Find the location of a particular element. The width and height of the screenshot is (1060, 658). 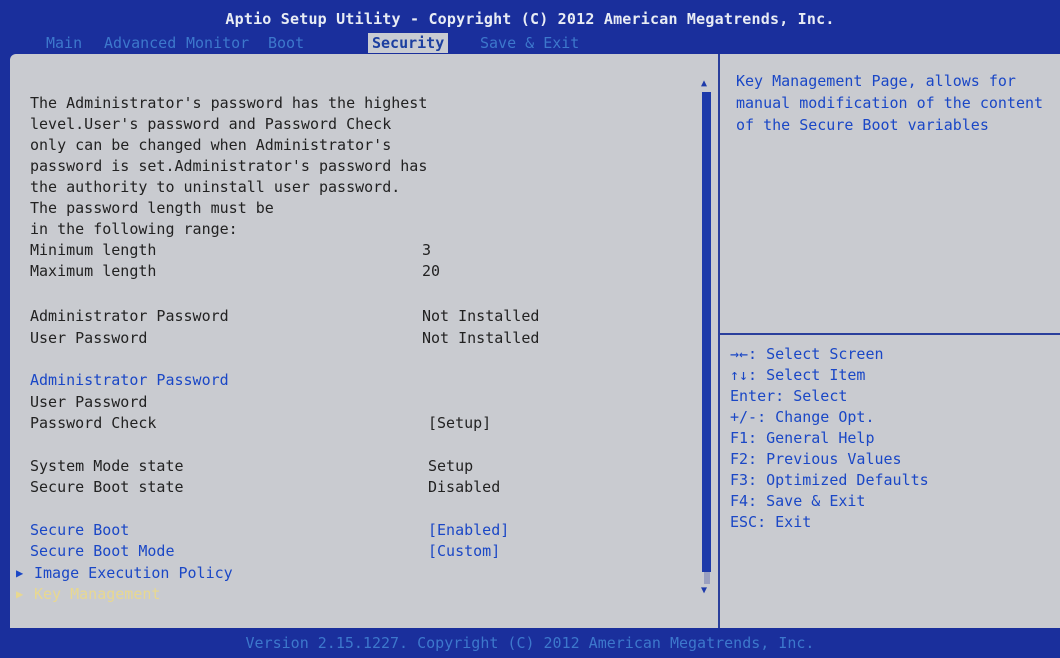

user-password-status-value: Not Installed is located at coordinates (481, 338).